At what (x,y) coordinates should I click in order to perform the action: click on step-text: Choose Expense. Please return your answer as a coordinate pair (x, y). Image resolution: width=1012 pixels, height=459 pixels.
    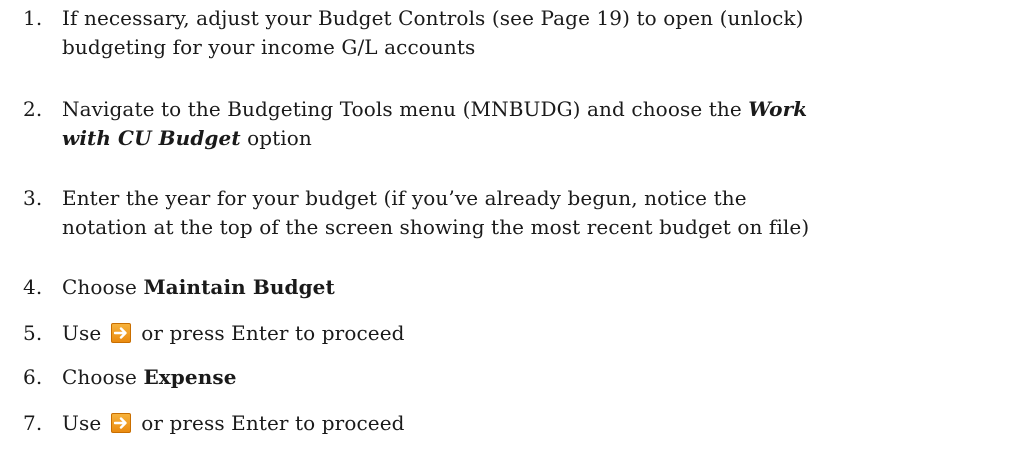
    Looking at the image, I should click on (534, 377).